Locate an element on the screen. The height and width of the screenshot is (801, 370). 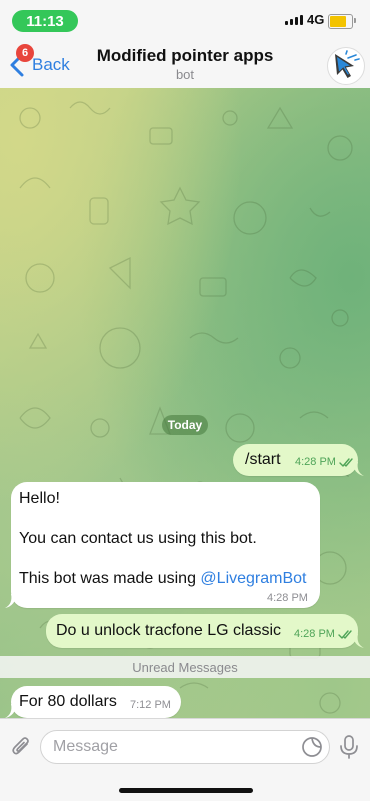
status-bar: 11:13 4G is located at coordinates (185, 20).